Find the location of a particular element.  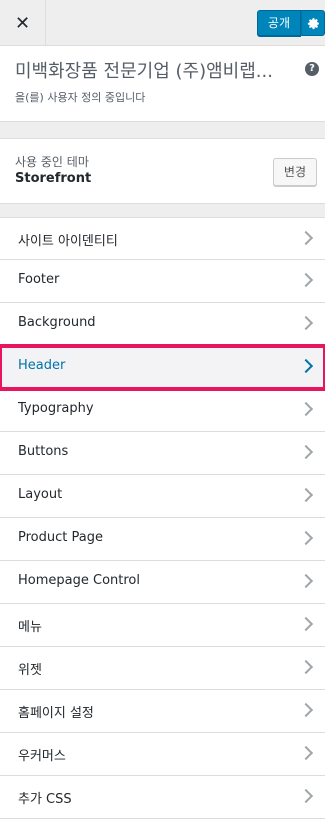

panel-header: Header is located at coordinates (162, 367).